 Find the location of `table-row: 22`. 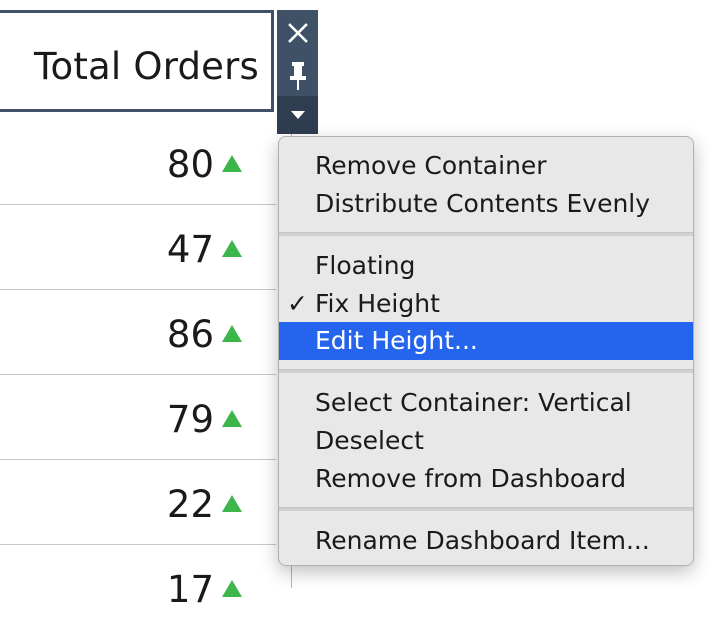

table-row: 22 is located at coordinates (138, 502).